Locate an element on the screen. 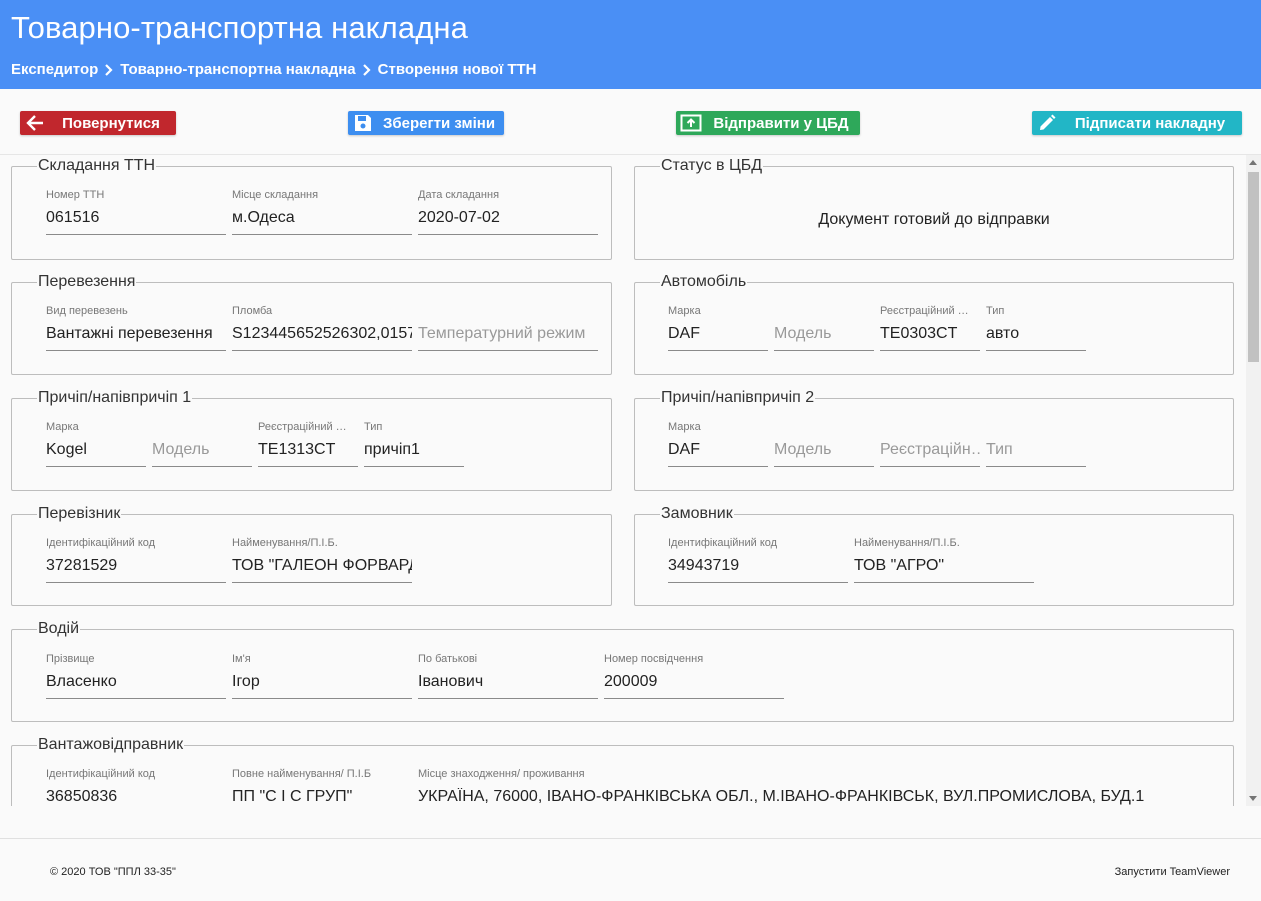  transport-kind-field: Вид перевезень Вантажні перевезення is located at coordinates (136, 328).